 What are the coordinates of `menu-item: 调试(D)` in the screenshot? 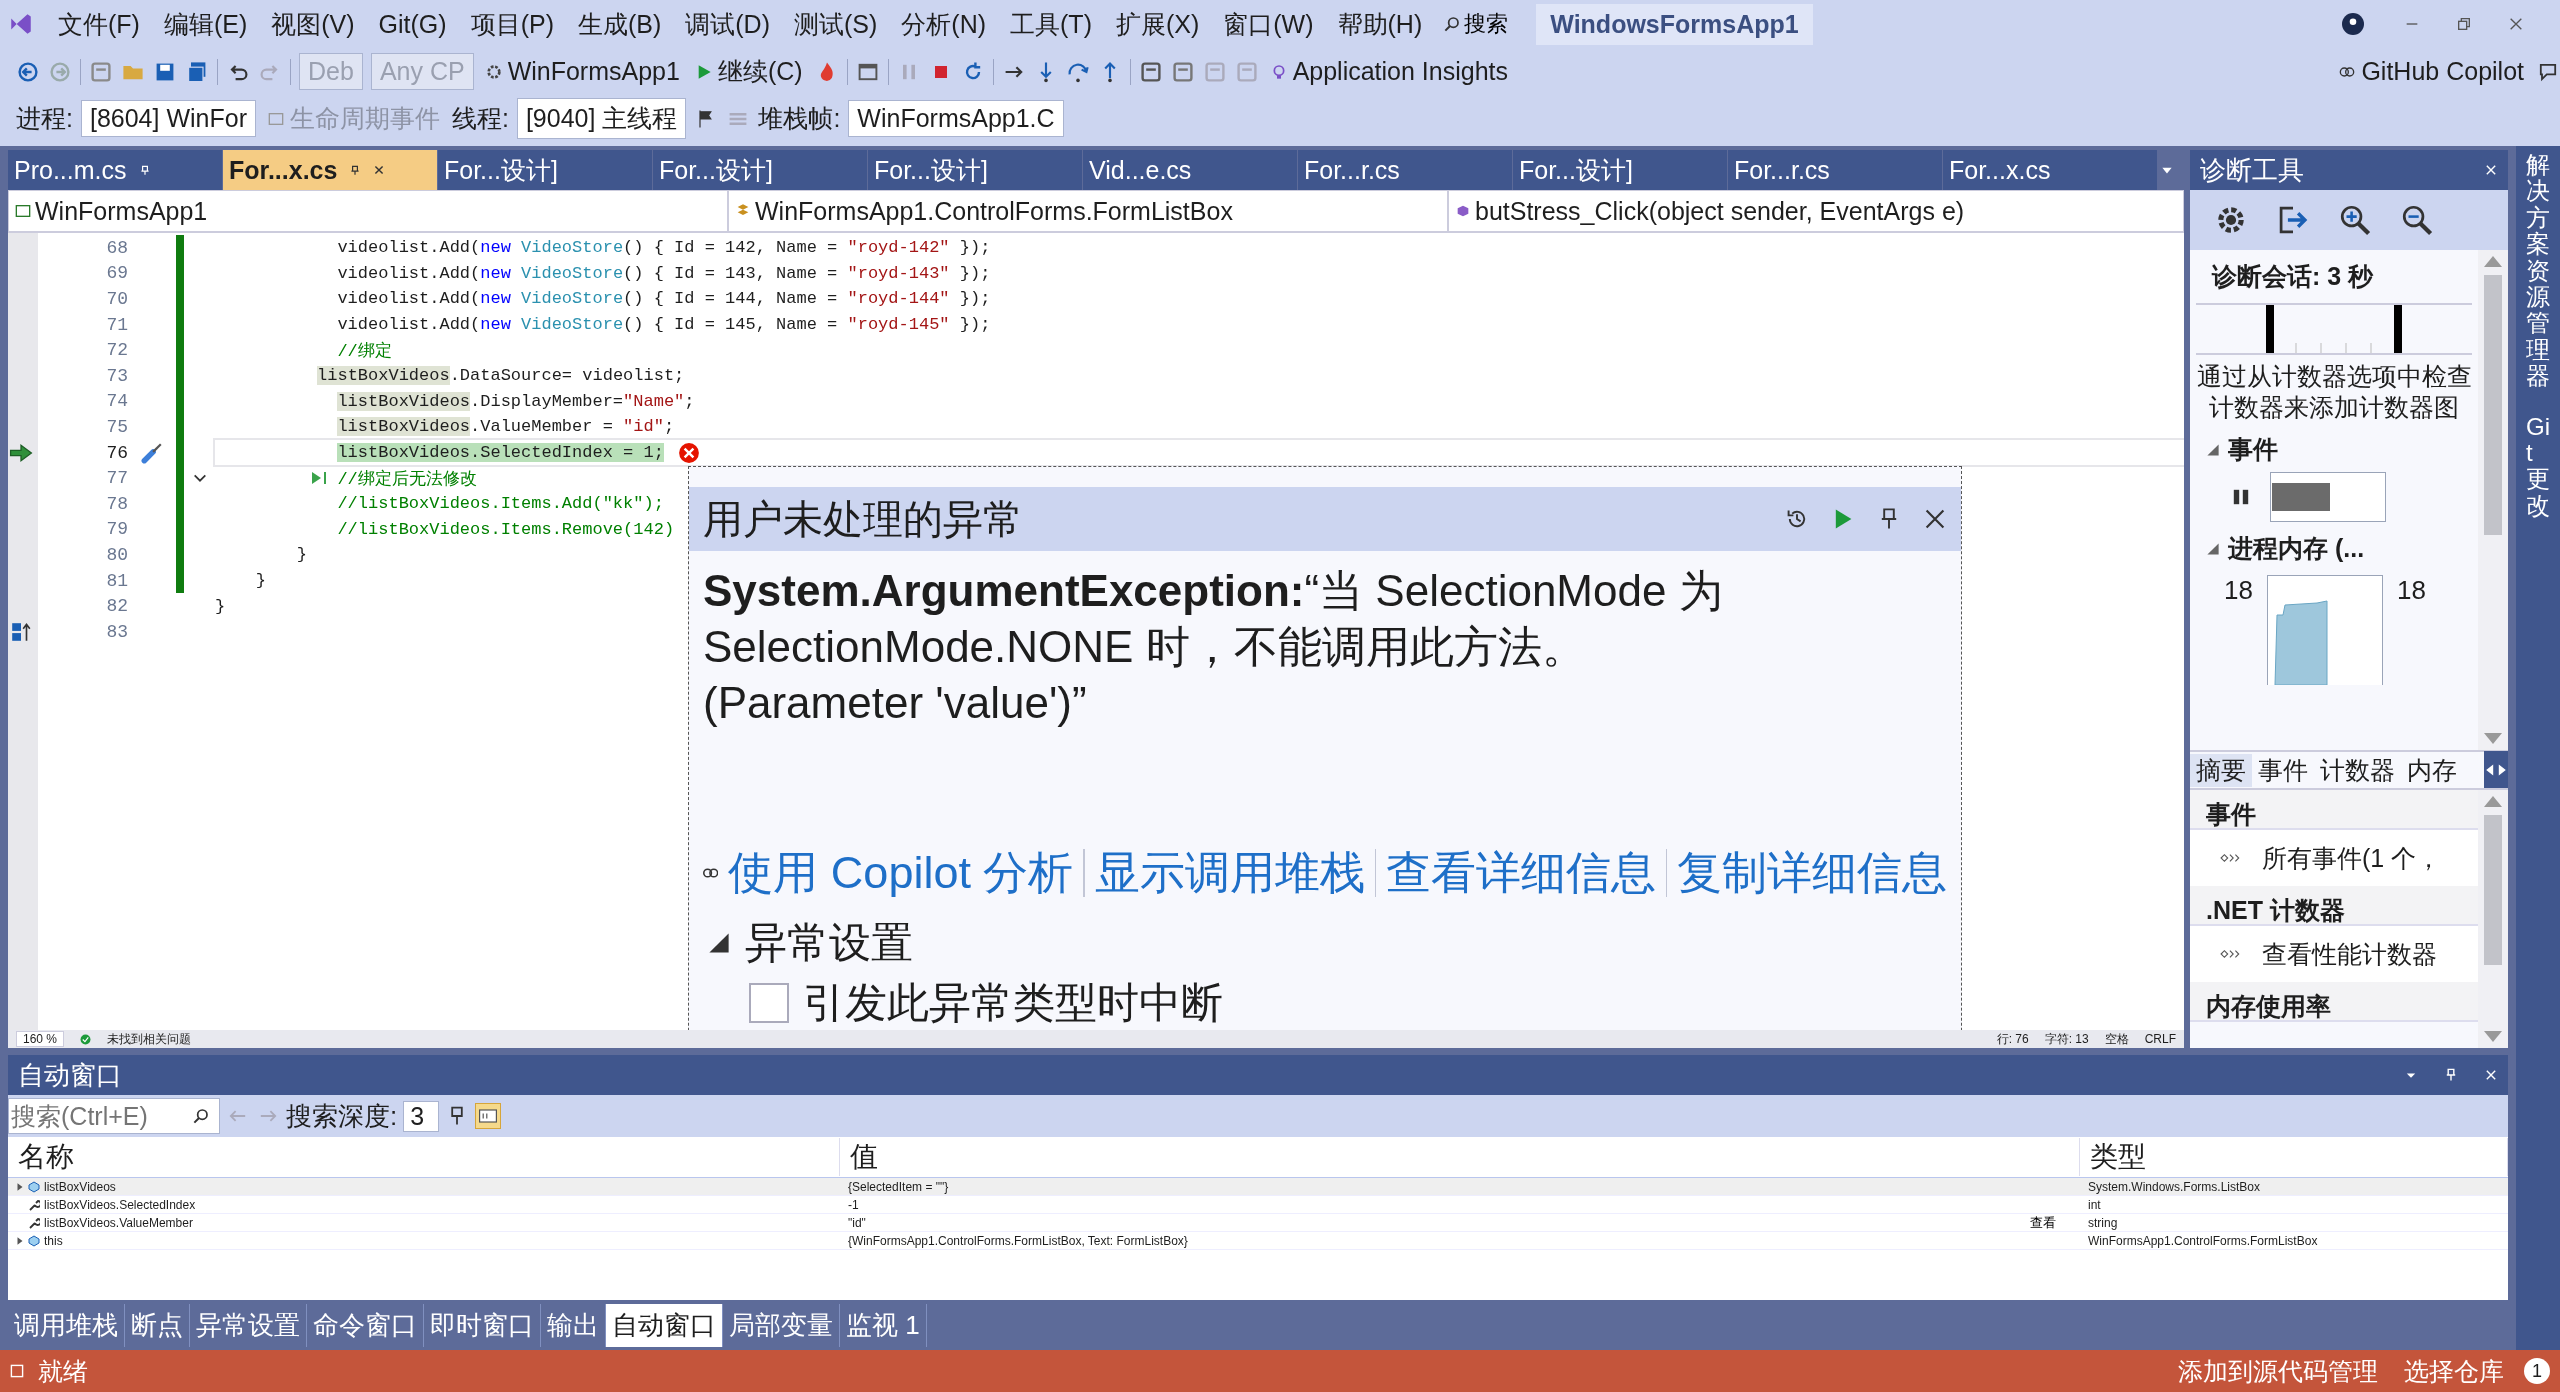 It's located at (727, 24).